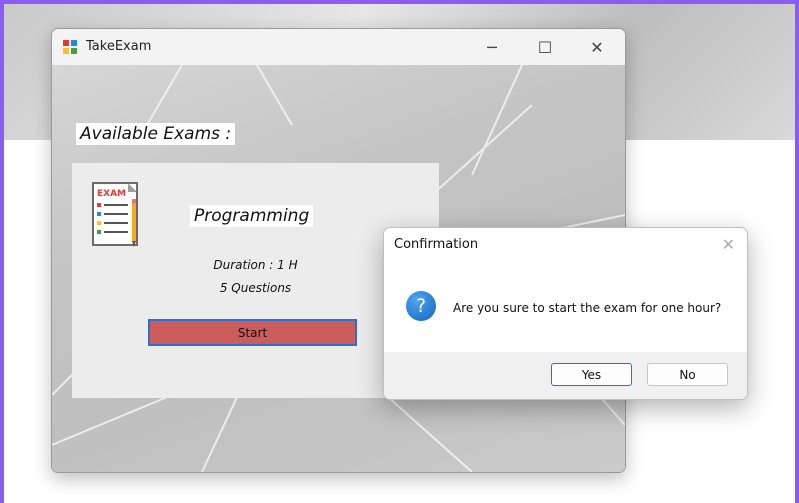 This screenshot has width=799, height=503. What do you see at coordinates (597, 47) in the screenshot?
I see `close-button: ✕` at bounding box center [597, 47].